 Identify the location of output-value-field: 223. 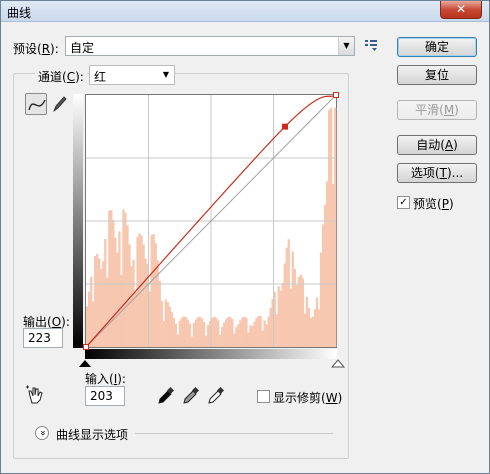
(43, 338).